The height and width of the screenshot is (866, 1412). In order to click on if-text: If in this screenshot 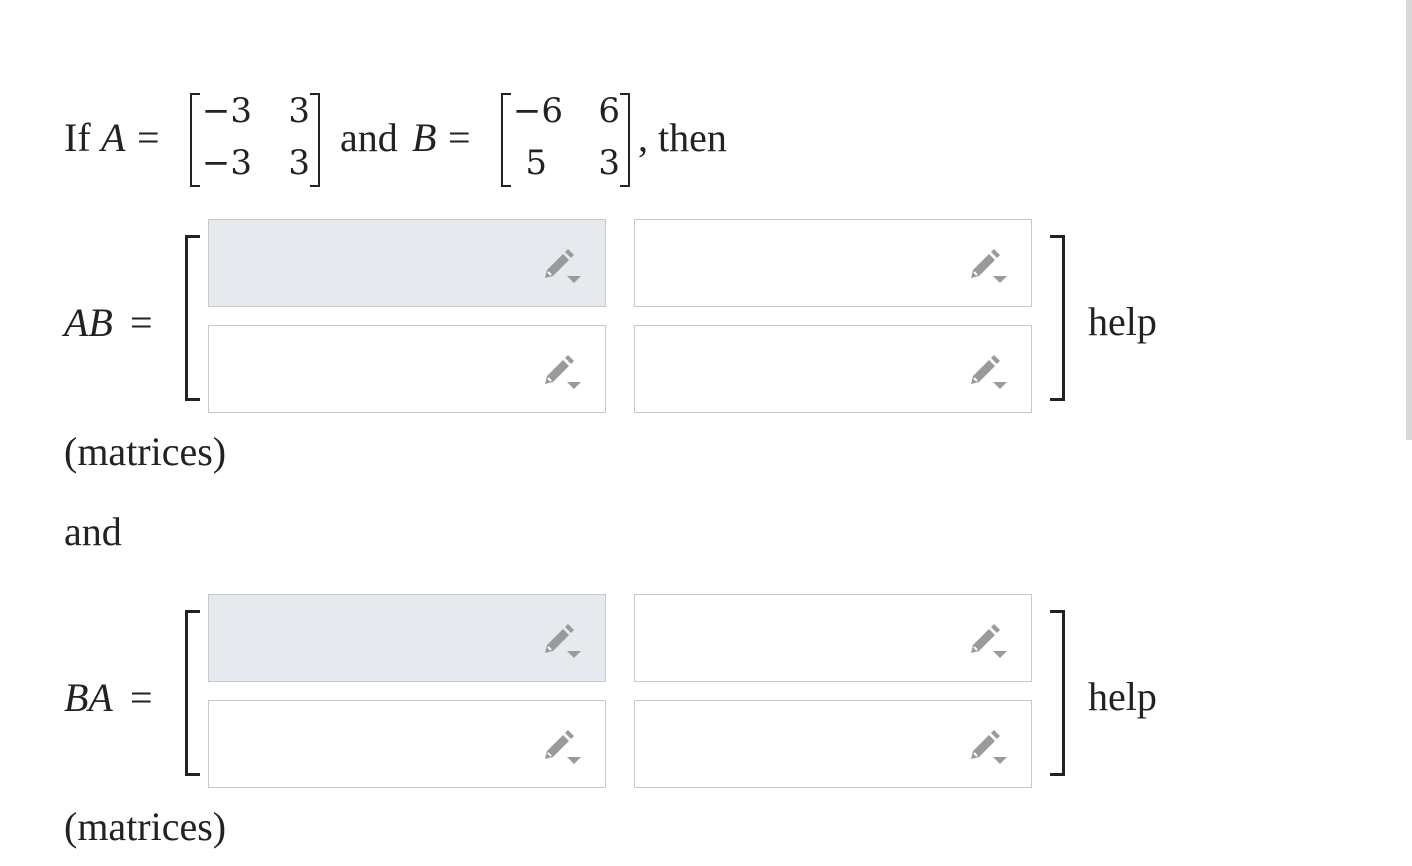, I will do `click(77, 137)`.